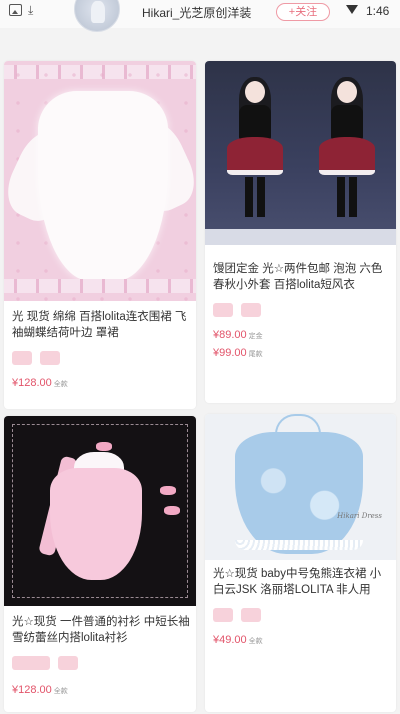 The height and width of the screenshot is (714, 400). I want to click on shop-avatar, so click(97, 16).